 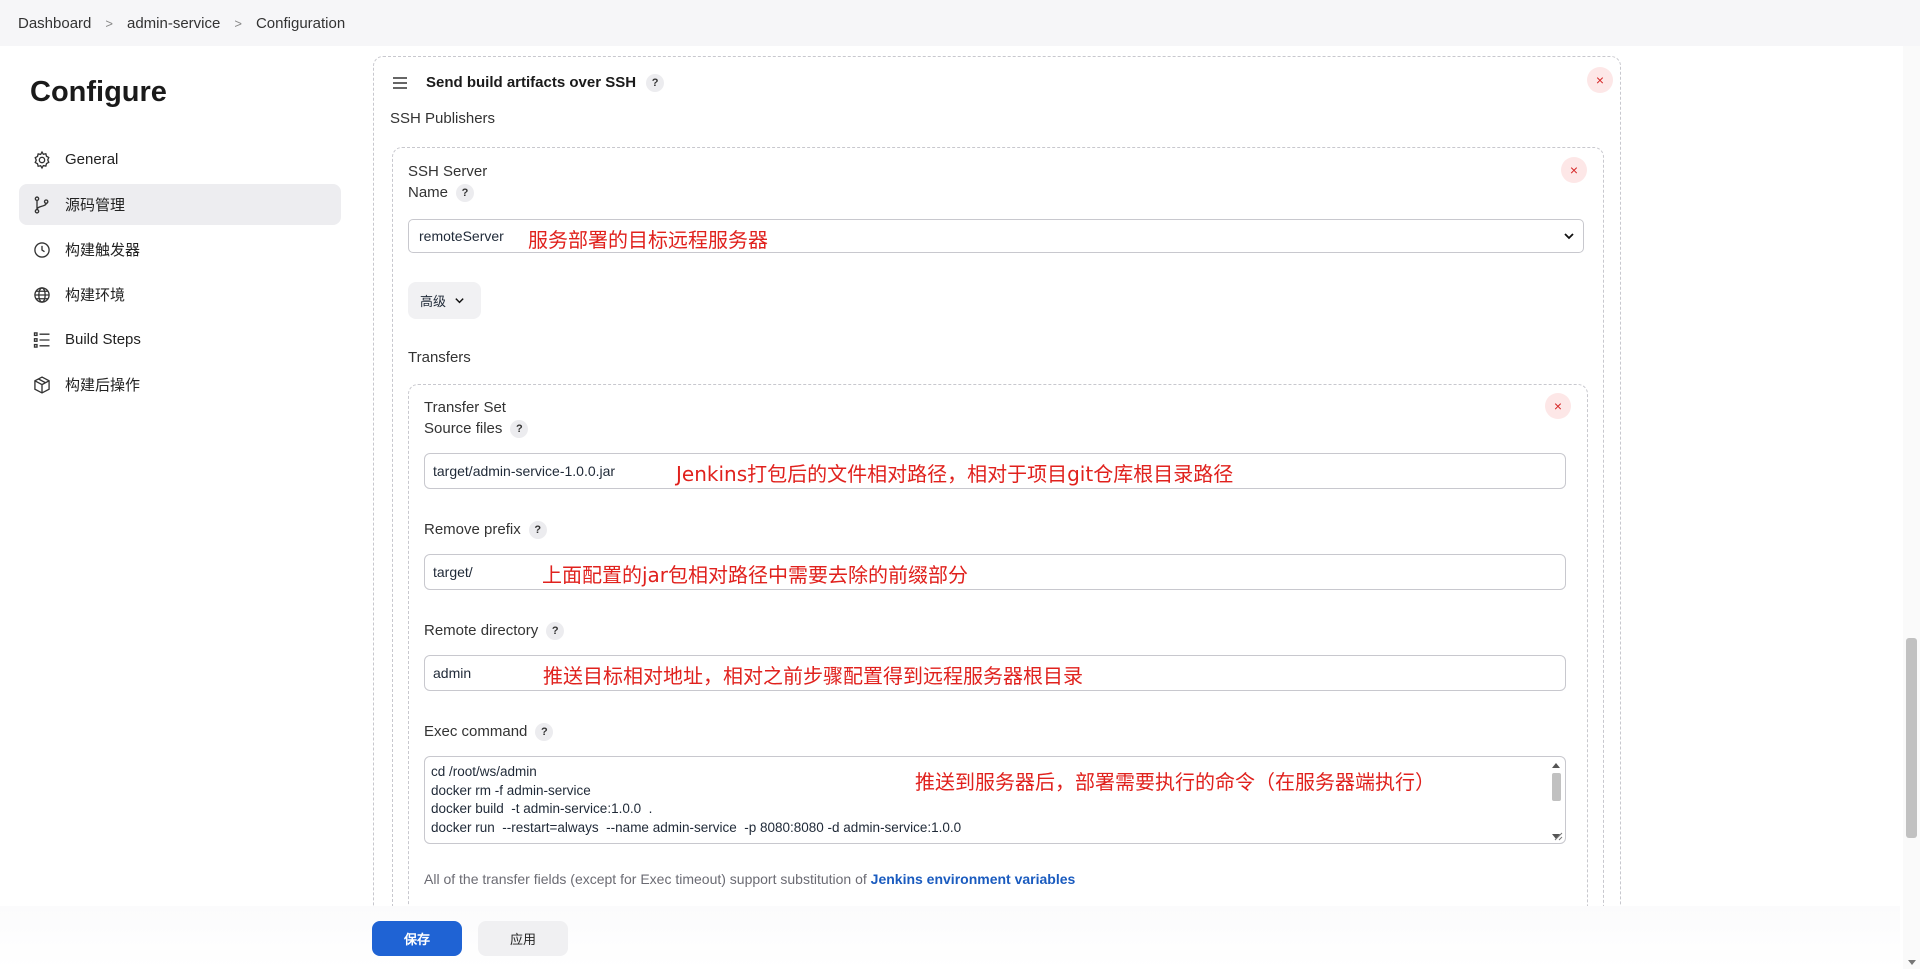 What do you see at coordinates (955, 474) in the screenshot?
I see `annotation-source-files: Jenkins打包后的文件相对路径，相对于项目git仓库根目录路径` at bounding box center [955, 474].